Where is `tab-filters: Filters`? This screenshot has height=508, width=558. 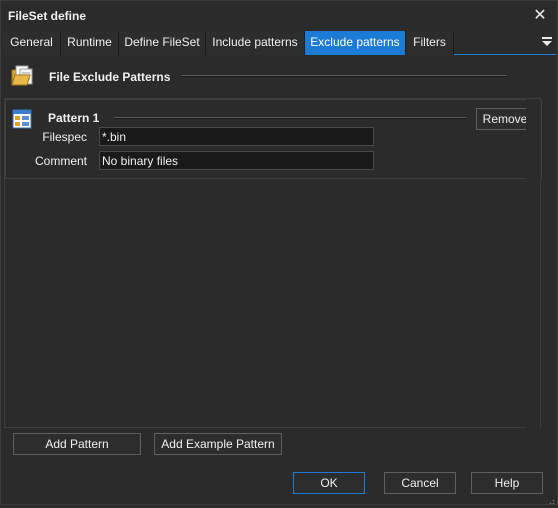
tab-filters: Filters is located at coordinates (430, 43).